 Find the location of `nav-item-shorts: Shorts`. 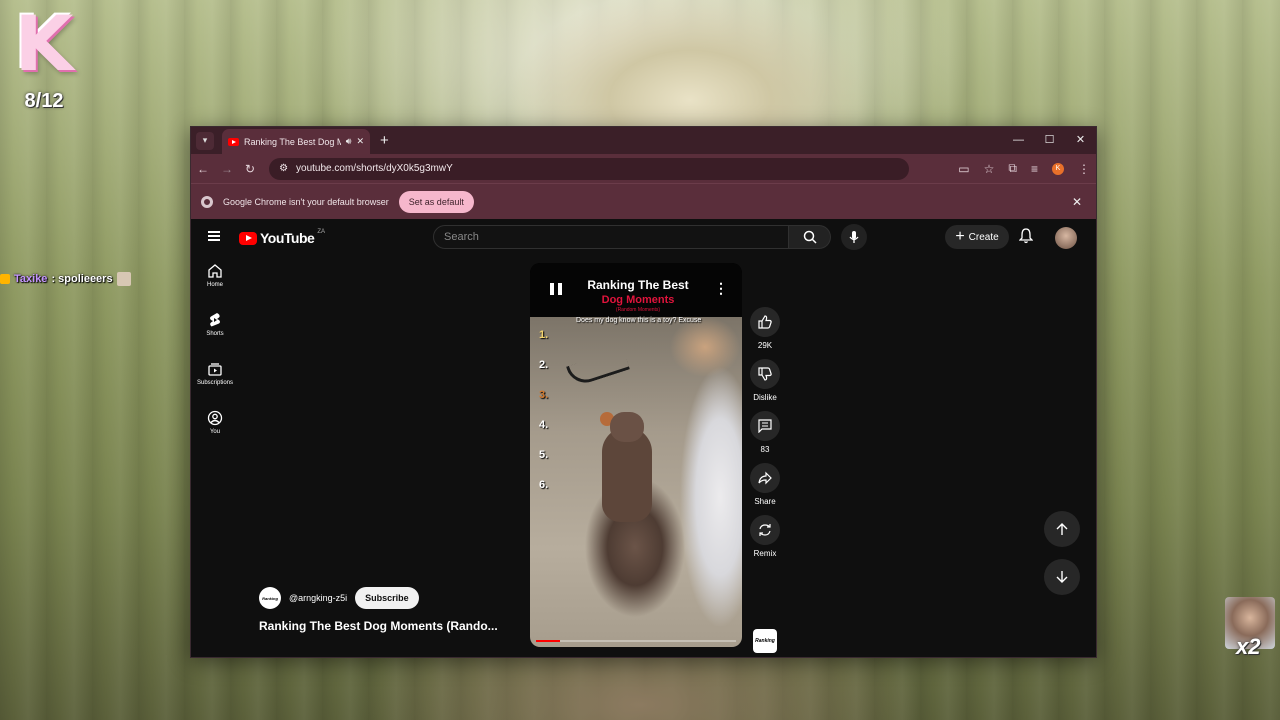

nav-item-shorts: Shorts is located at coordinates (215, 332).